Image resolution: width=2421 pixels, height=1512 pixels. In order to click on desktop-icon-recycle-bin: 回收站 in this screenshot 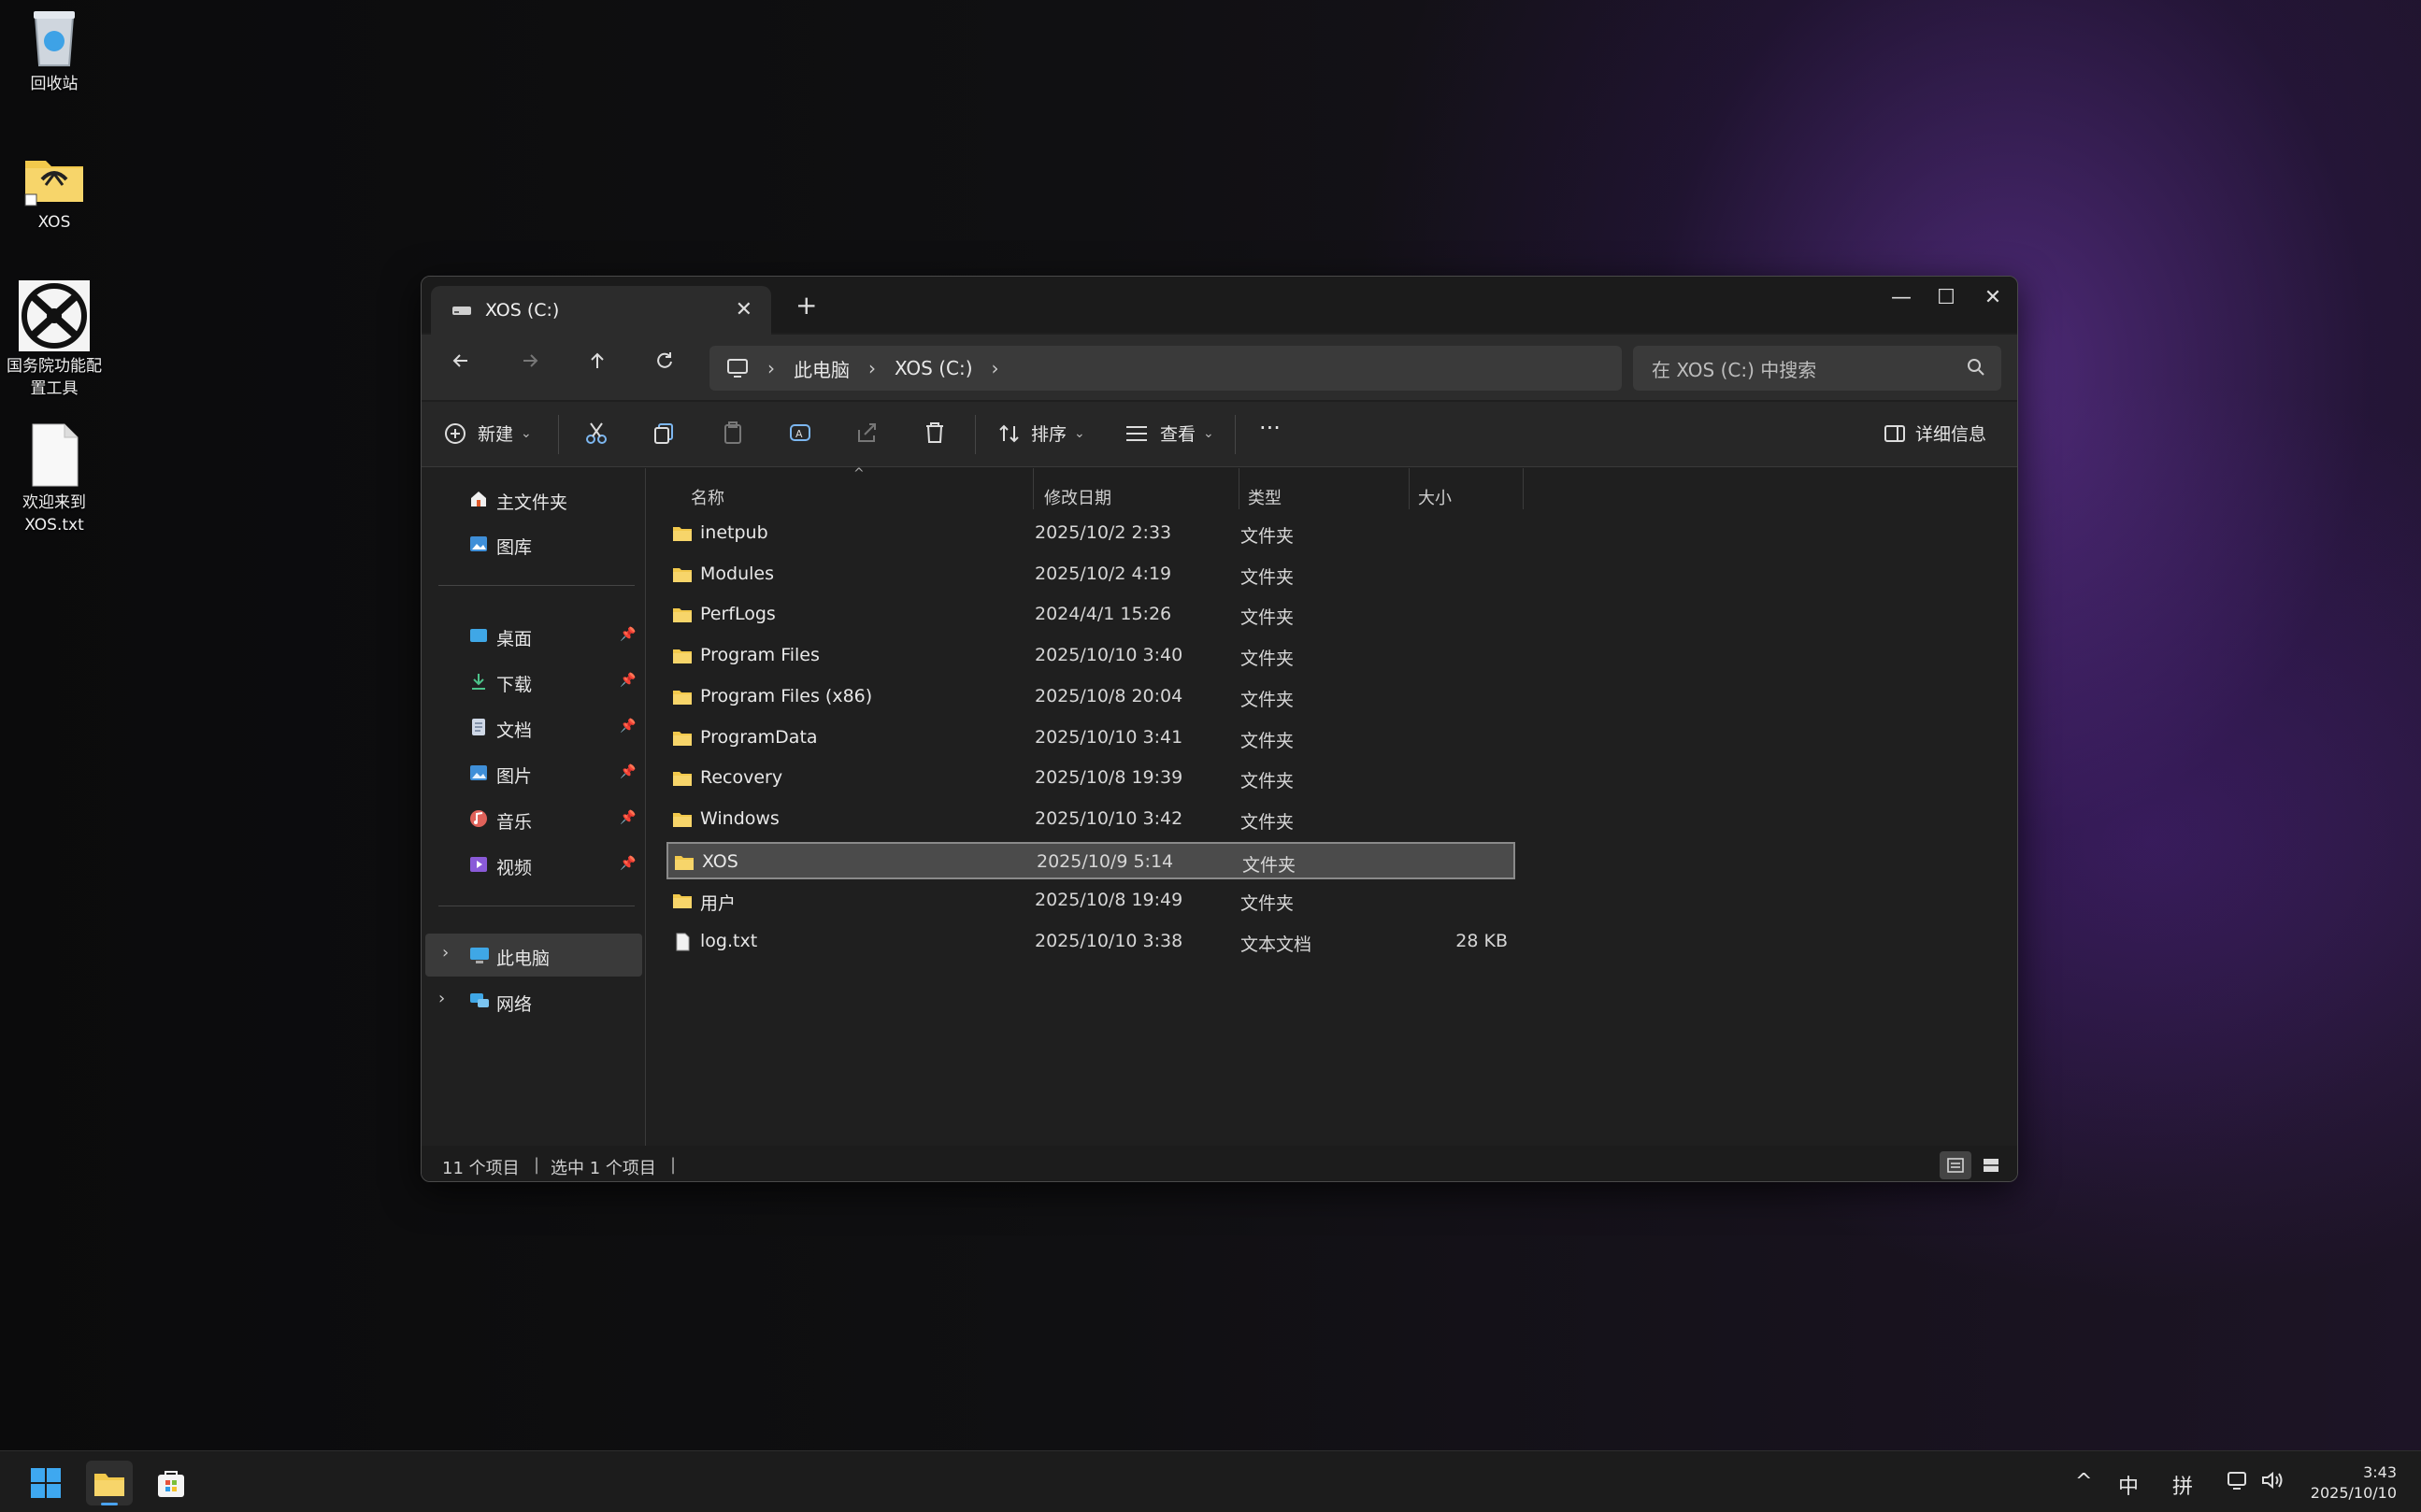, I will do `click(54, 49)`.